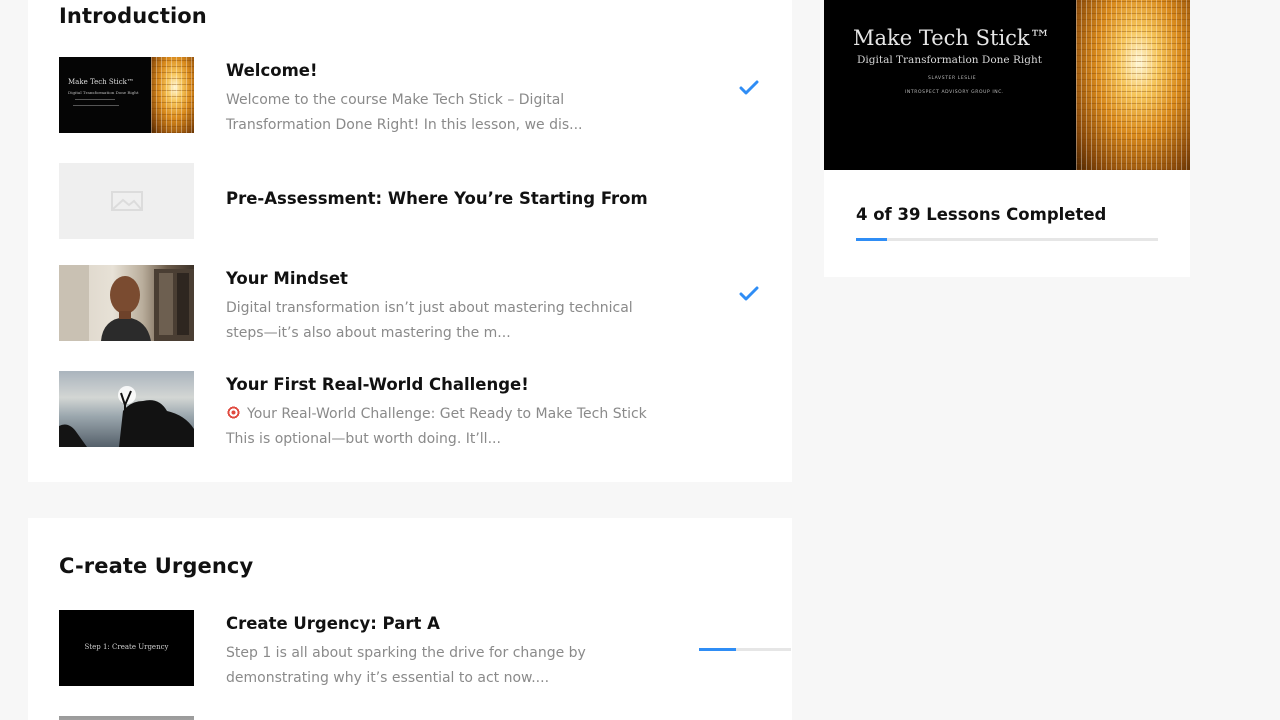 This screenshot has width=1280, height=720. Describe the element at coordinates (126, 416) in the screenshot. I see `mountain-silhouette-image` at that location.